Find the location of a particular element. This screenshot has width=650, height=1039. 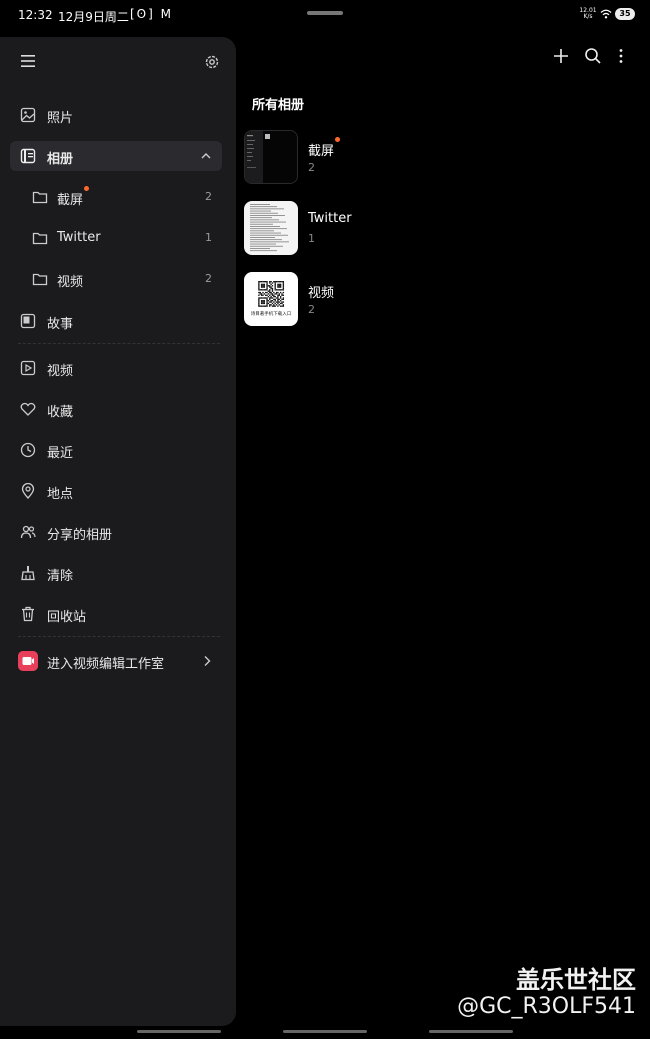

sub-album-count: 1 is located at coordinates (208, 237).